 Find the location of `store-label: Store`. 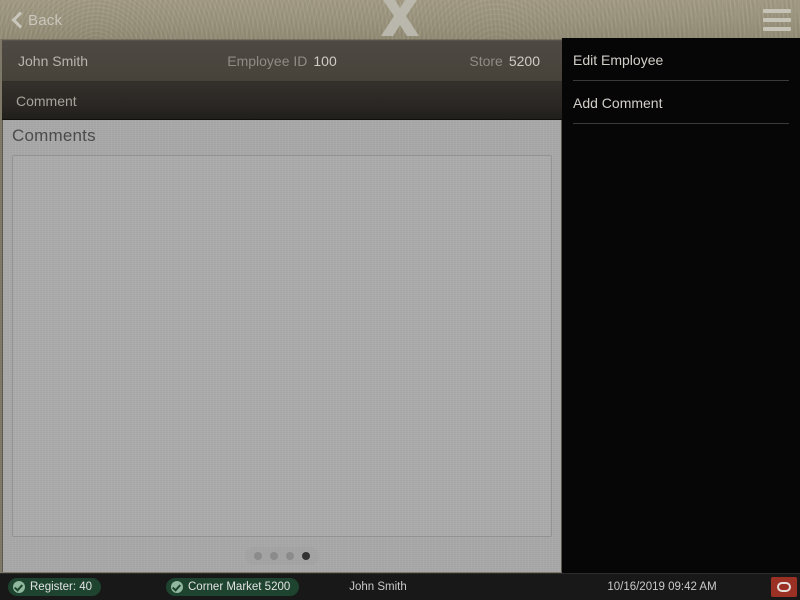

store-label: Store is located at coordinates (486, 61).